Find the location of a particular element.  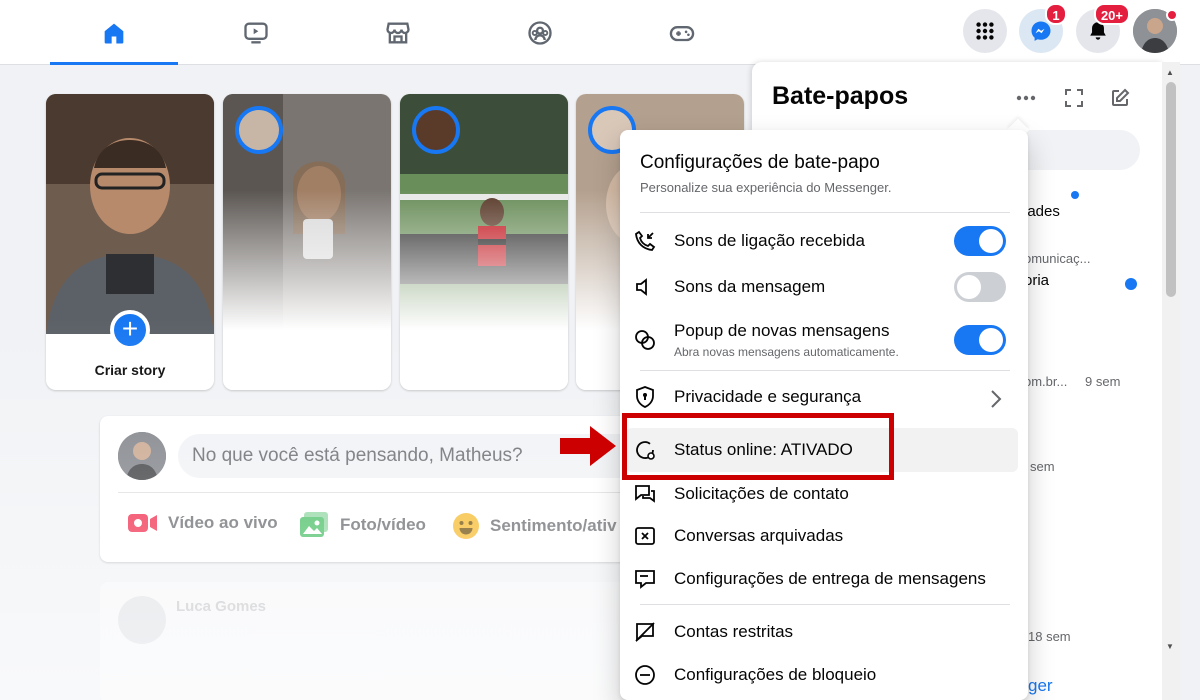

restricted-icon is located at coordinates (645, 632).